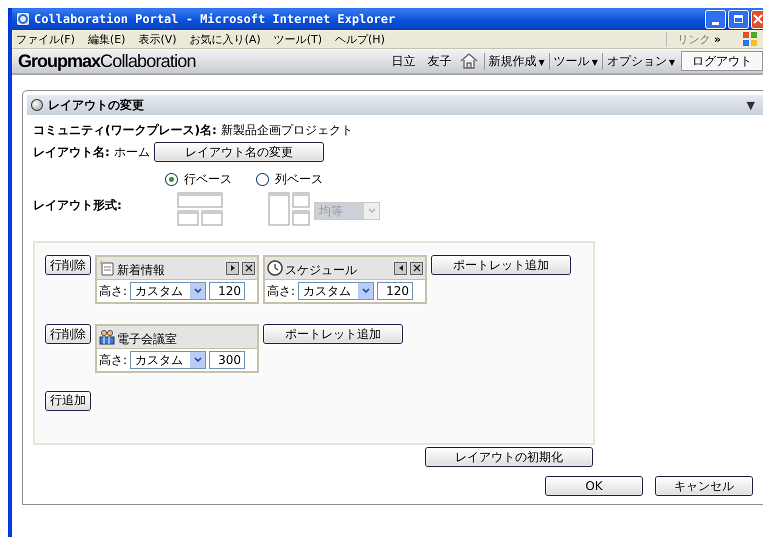  What do you see at coordinates (698, 39) in the screenshot?
I see `links-button: リンク »` at bounding box center [698, 39].